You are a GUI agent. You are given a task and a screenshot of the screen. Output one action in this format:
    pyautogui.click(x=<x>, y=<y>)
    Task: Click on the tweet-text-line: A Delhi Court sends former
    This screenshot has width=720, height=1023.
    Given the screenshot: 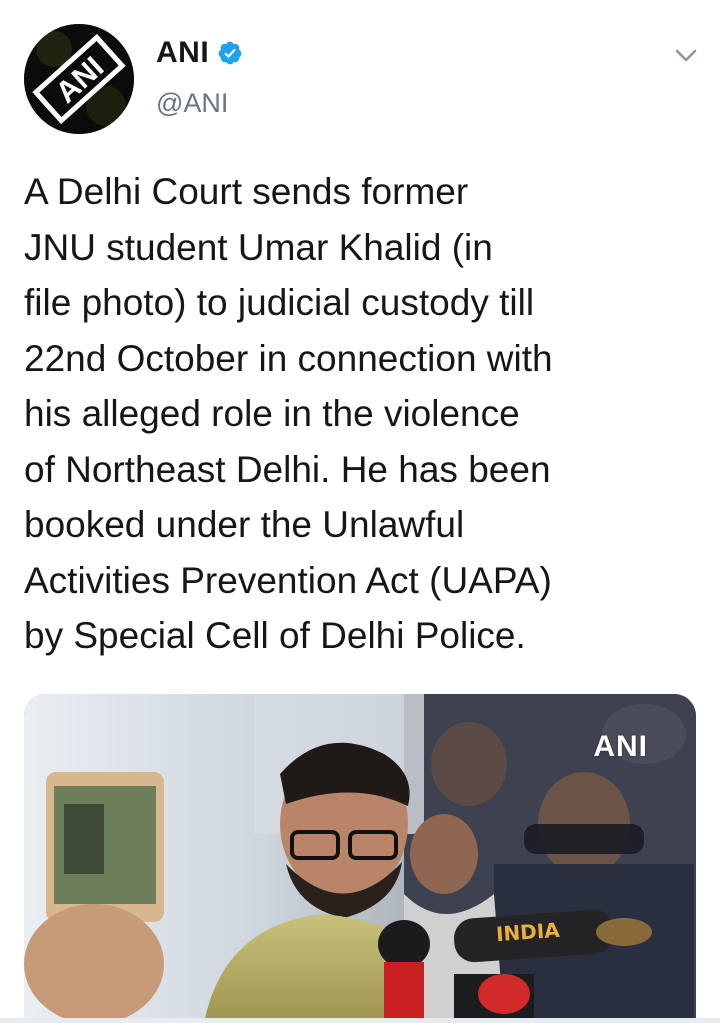 What is the action you would take?
    pyautogui.click(x=246, y=191)
    